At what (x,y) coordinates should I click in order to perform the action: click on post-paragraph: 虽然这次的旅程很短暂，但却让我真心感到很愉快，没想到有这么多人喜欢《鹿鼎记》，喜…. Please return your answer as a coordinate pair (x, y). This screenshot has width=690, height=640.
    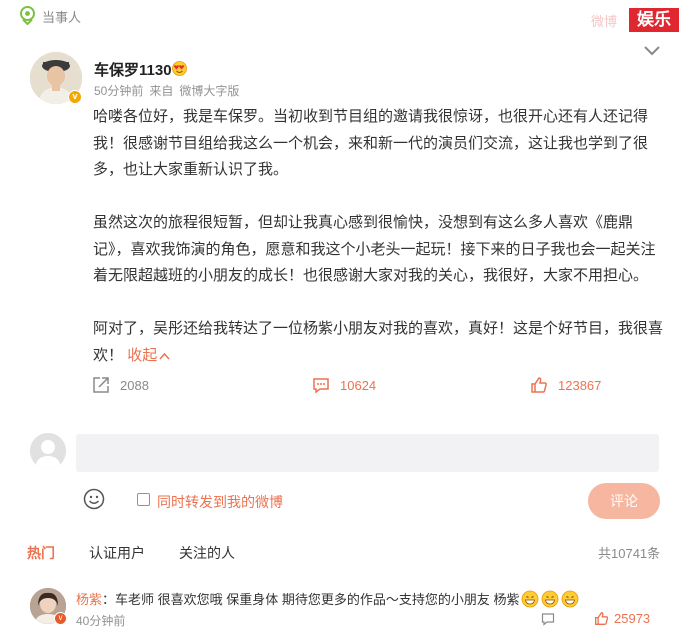
    Looking at the image, I should click on (374, 249).